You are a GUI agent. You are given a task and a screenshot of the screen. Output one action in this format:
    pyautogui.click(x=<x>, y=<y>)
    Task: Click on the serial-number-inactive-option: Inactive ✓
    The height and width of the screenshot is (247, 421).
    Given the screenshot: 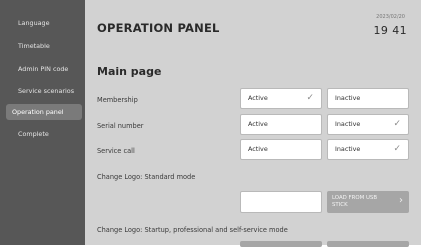 What is the action you would take?
    pyautogui.click(x=368, y=124)
    